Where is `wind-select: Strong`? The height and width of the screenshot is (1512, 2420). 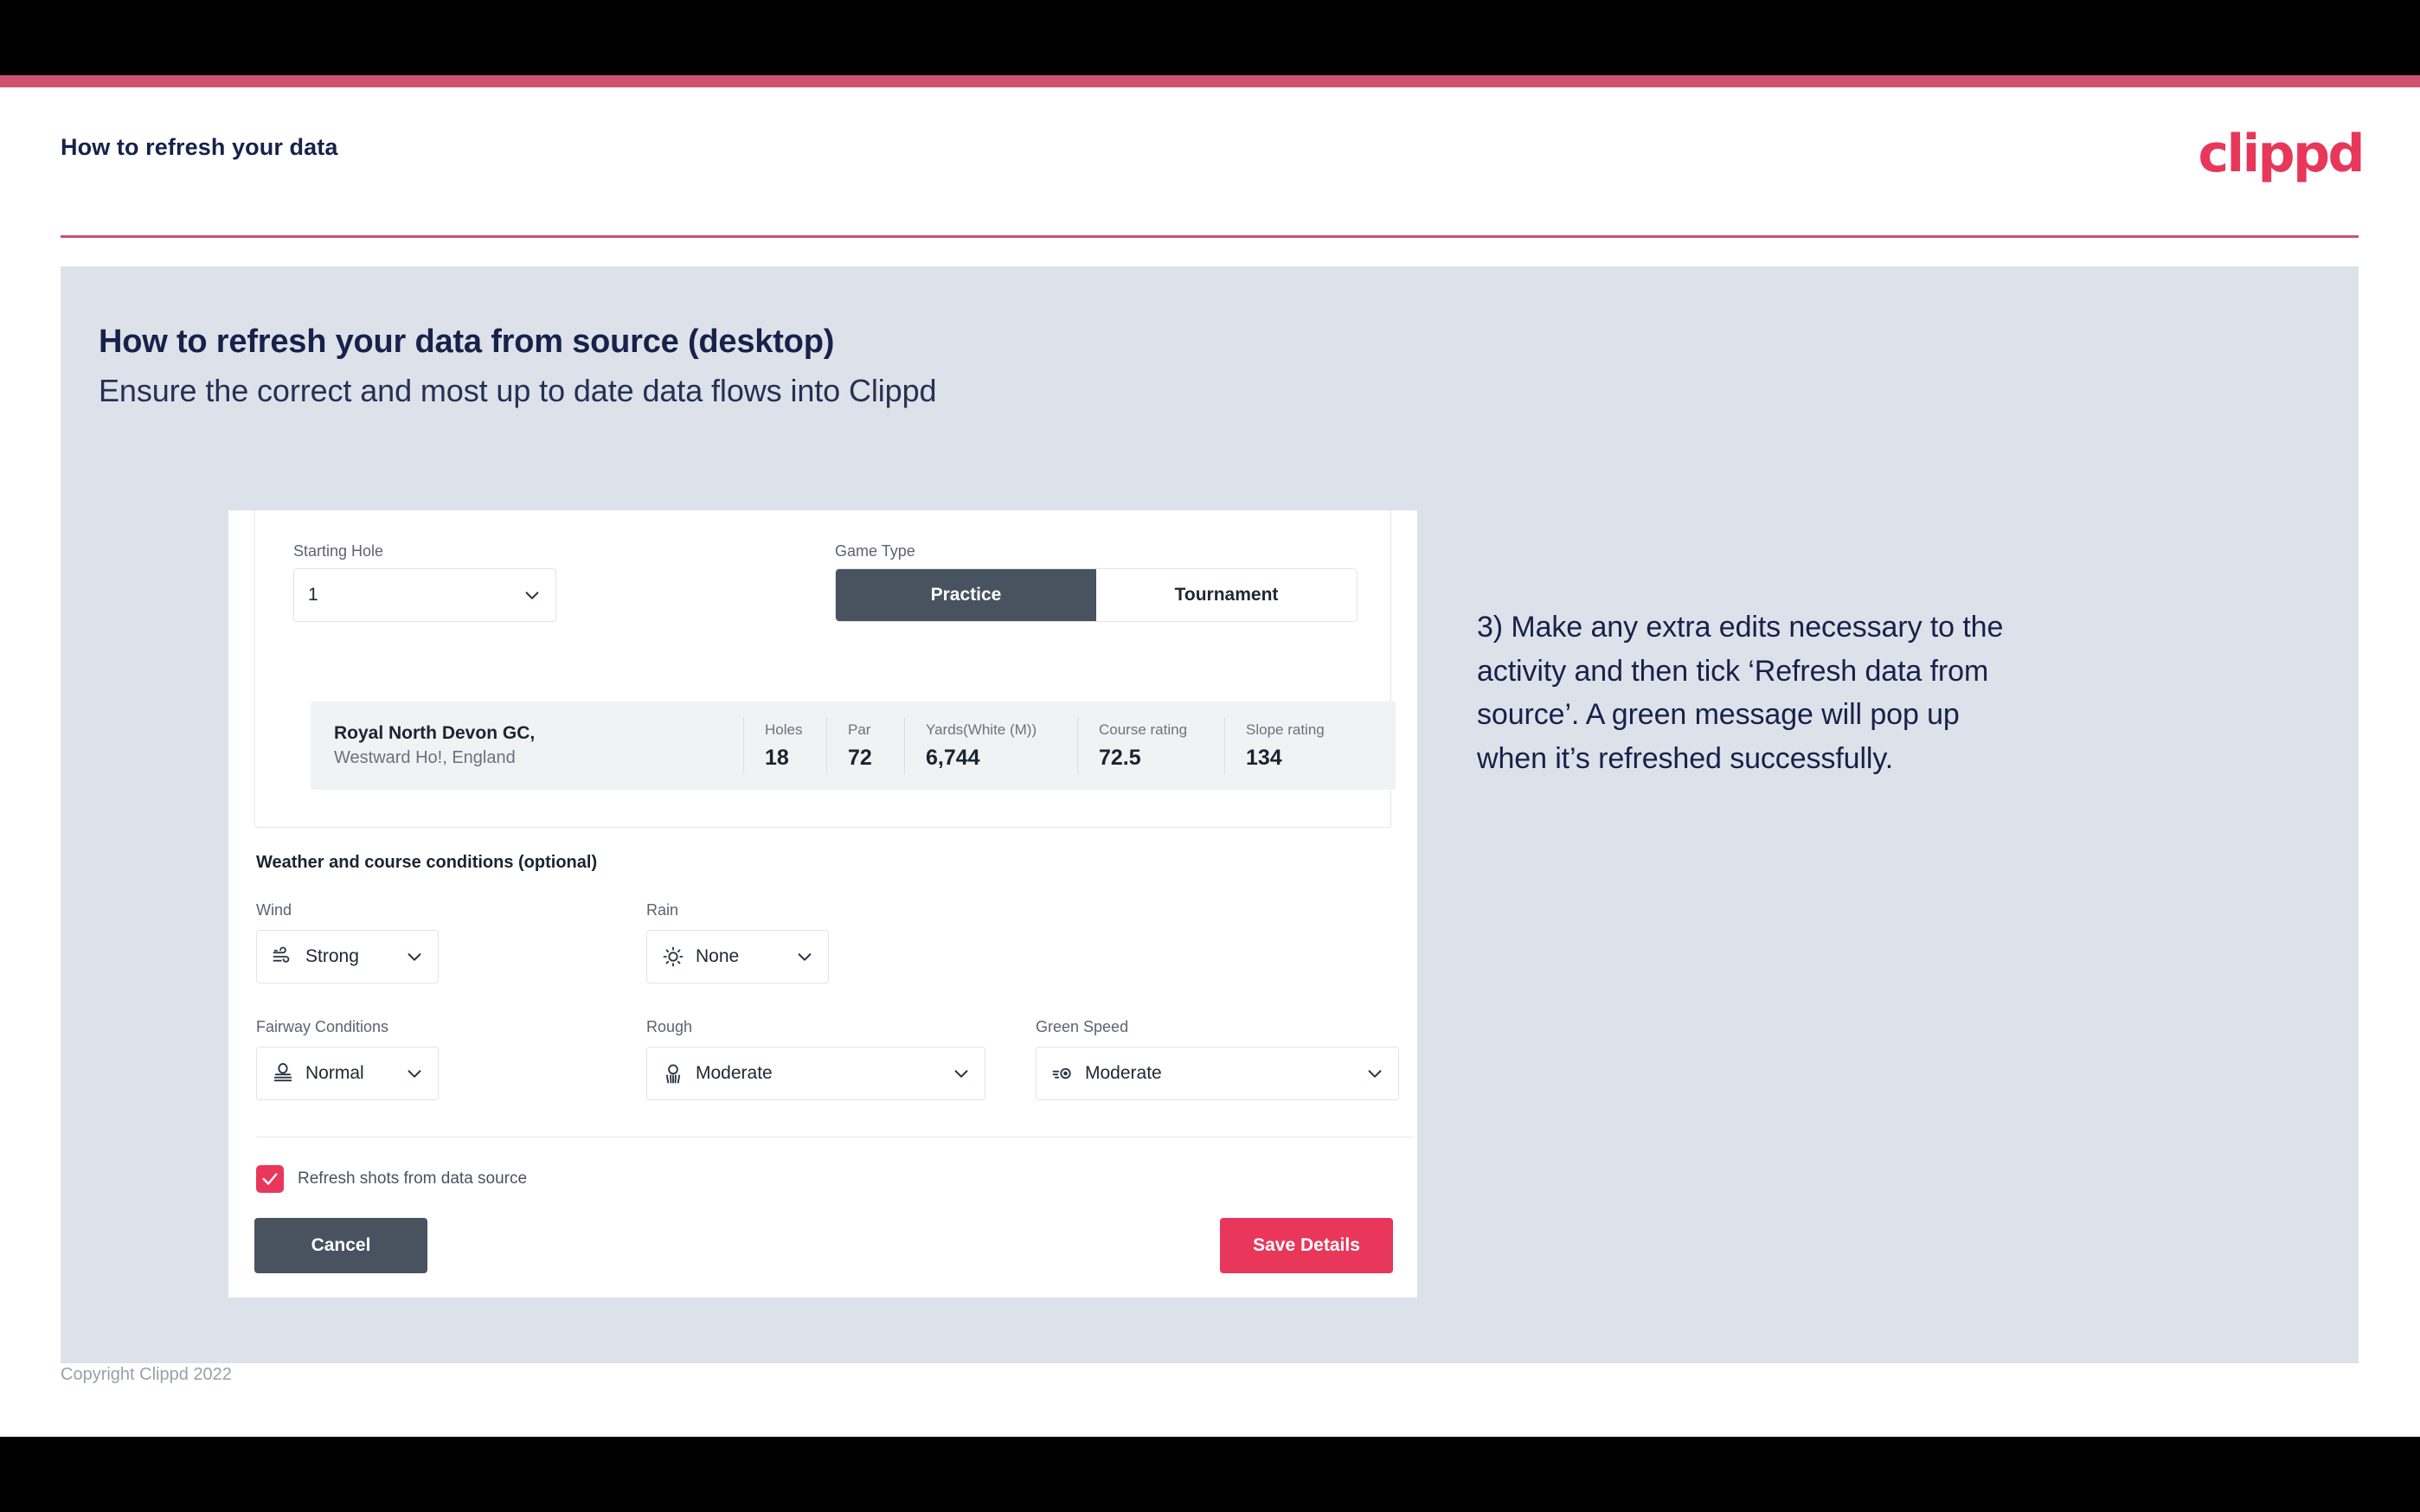 wind-select: Strong is located at coordinates (347, 956).